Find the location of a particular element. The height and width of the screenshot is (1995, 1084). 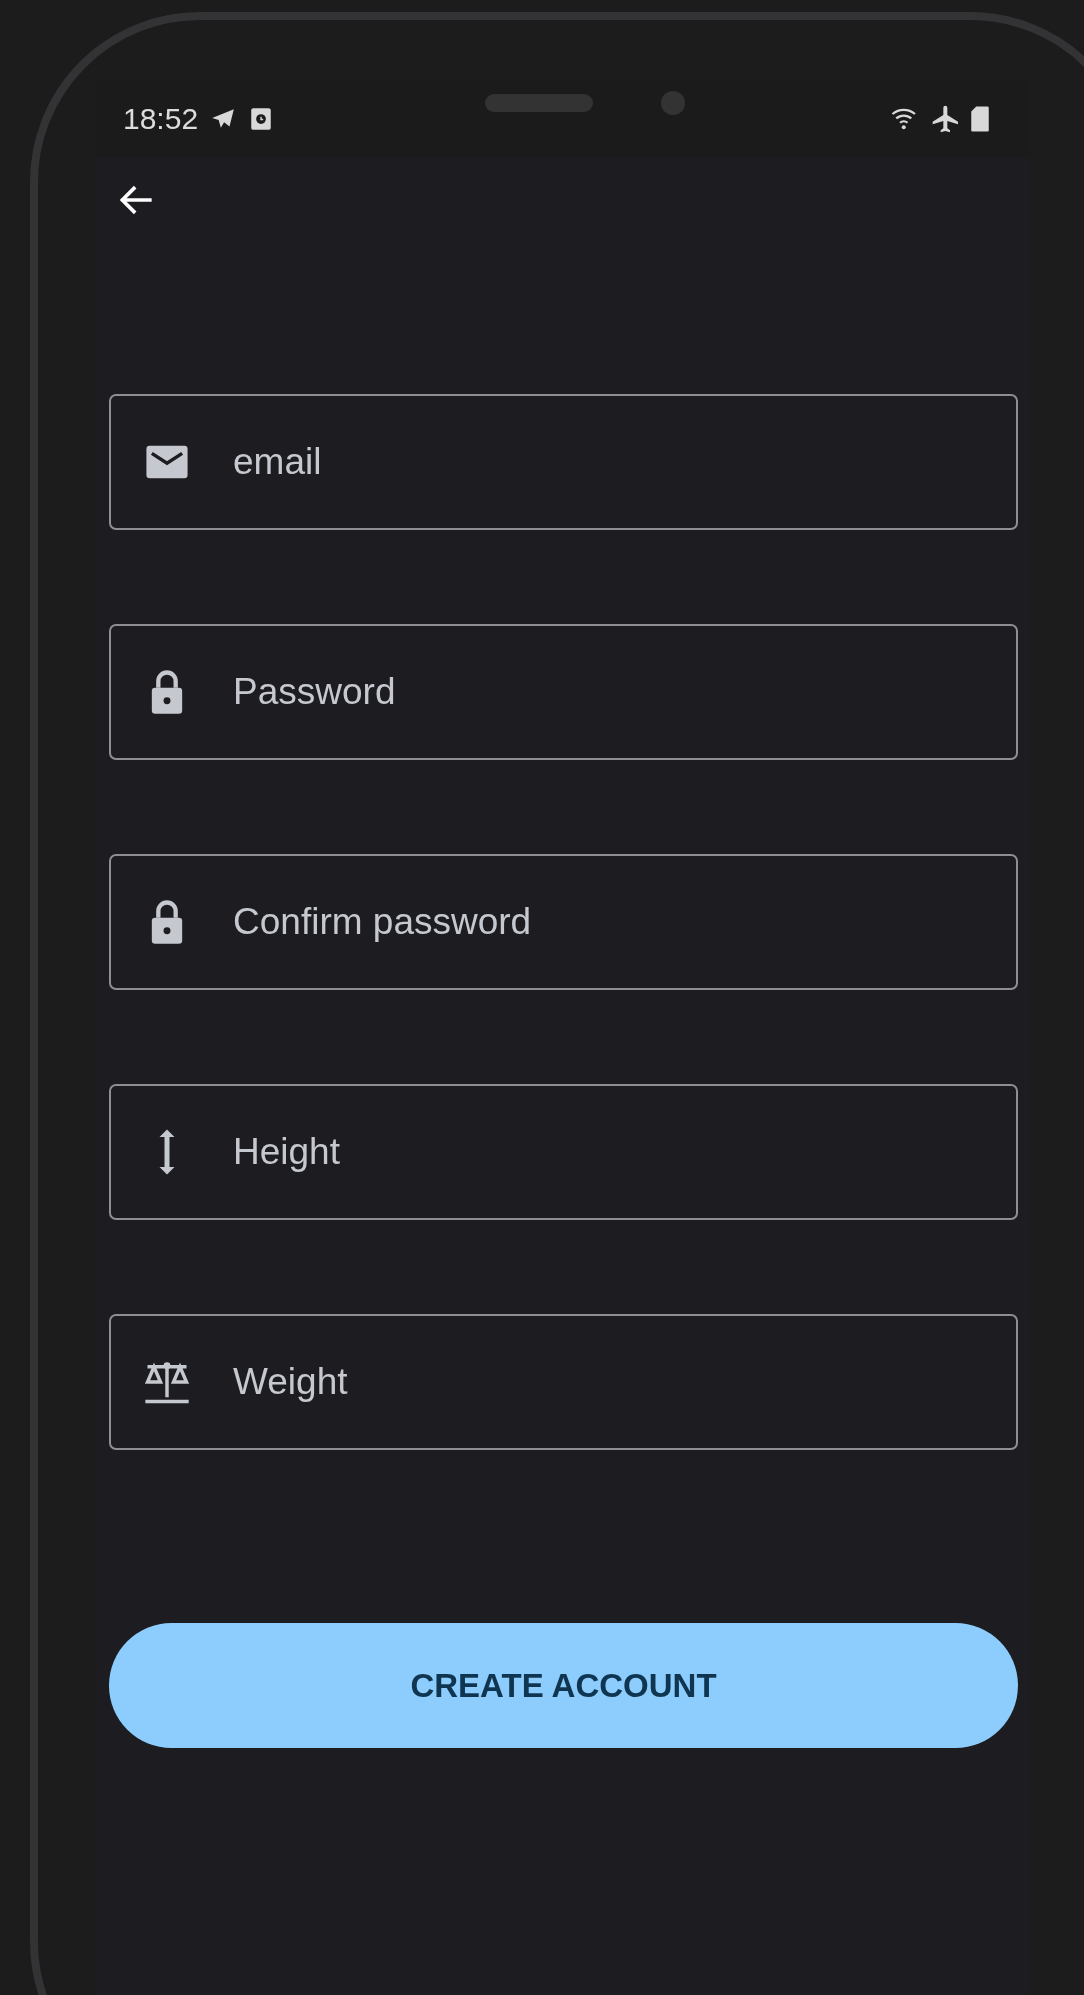

sim-card-icon is located at coordinates (980, 119).